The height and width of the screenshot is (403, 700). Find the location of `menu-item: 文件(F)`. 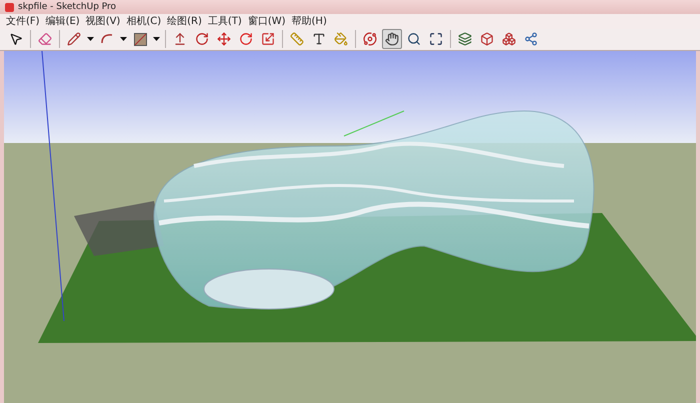

menu-item: 文件(F) is located at coordinates (23, 22).